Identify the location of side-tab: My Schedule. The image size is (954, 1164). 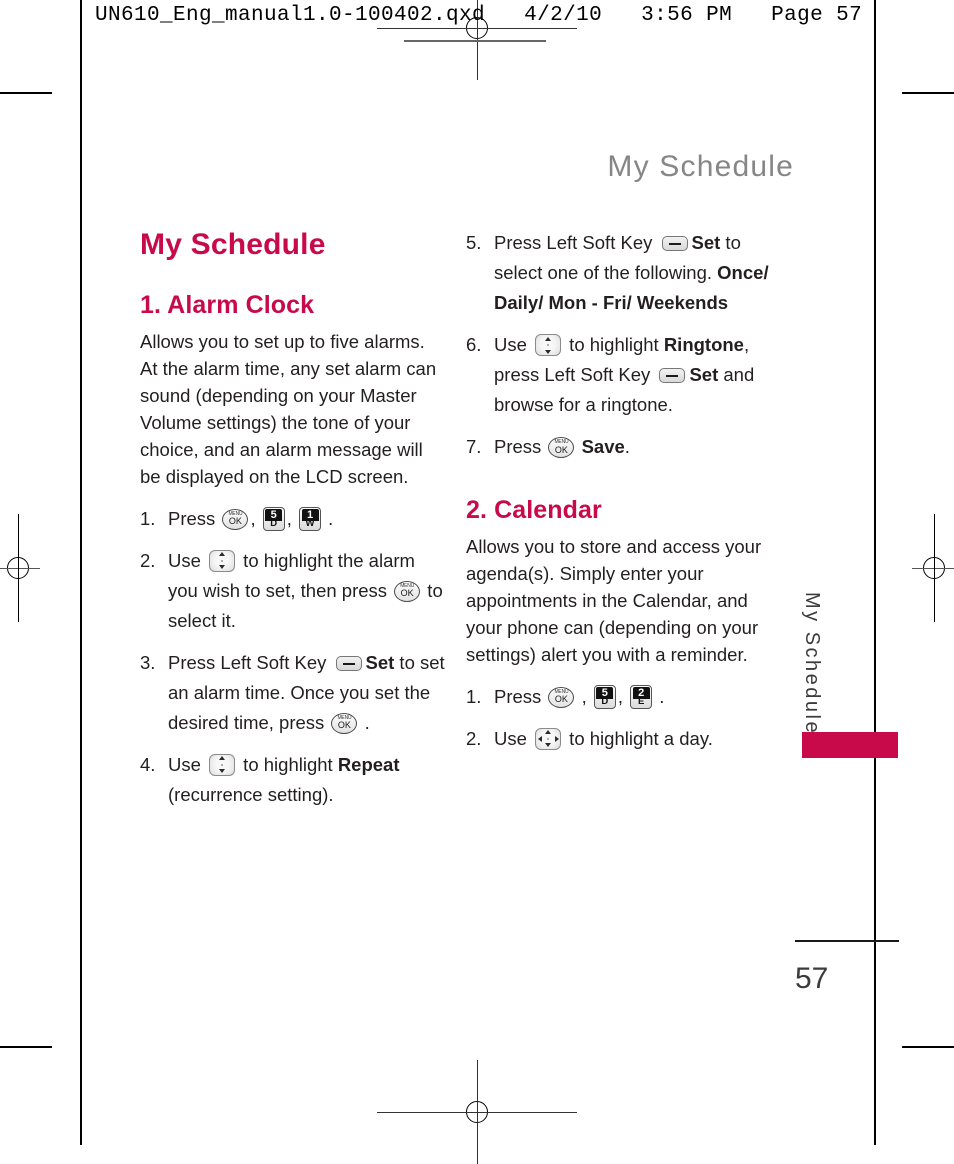
(820, 667).